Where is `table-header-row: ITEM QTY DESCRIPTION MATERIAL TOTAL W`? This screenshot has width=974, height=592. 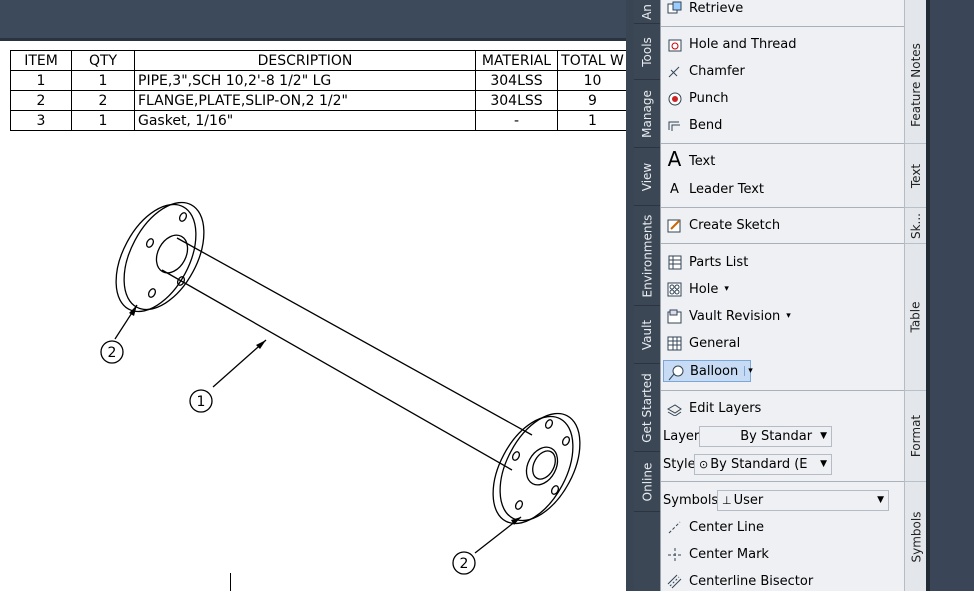 table-header-row: ITEM QTY DESCRIPTION MATERIAL TOTAL W is located at coordinates (319, 60).